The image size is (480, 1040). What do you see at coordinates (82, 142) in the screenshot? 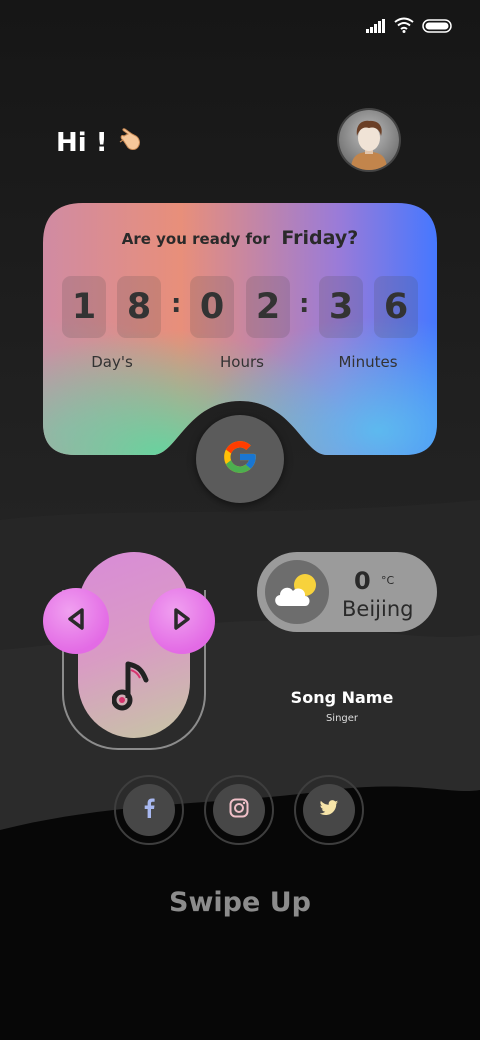
I see `greeting-text: Hi !` at bounding box center [82, 142].